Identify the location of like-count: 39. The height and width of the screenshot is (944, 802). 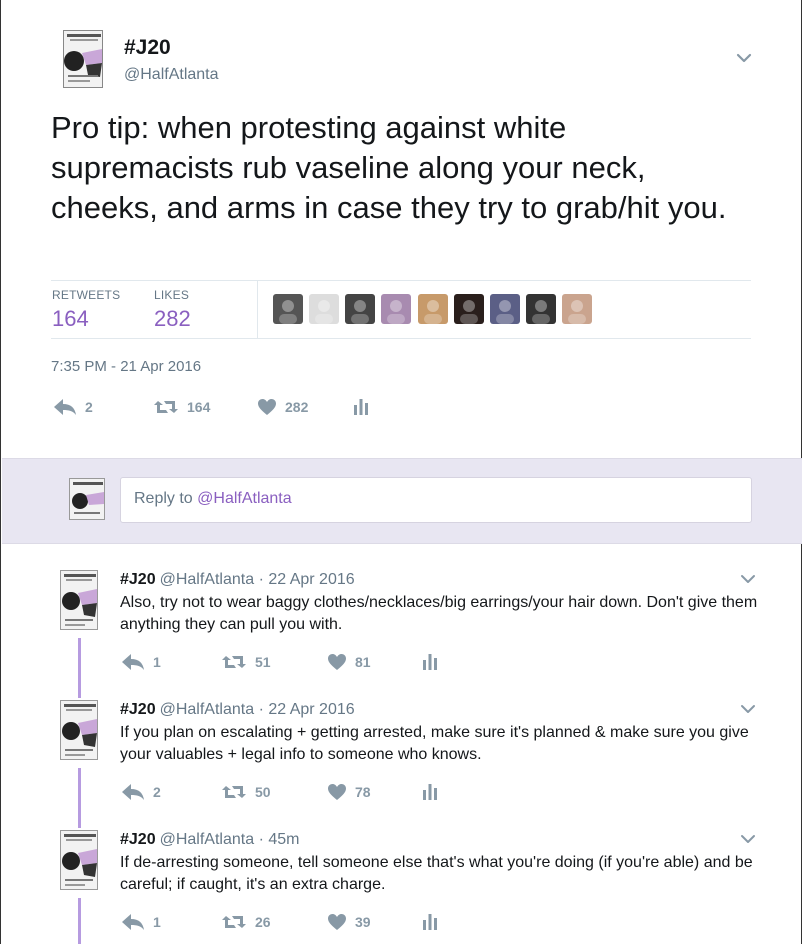
(363, 922).